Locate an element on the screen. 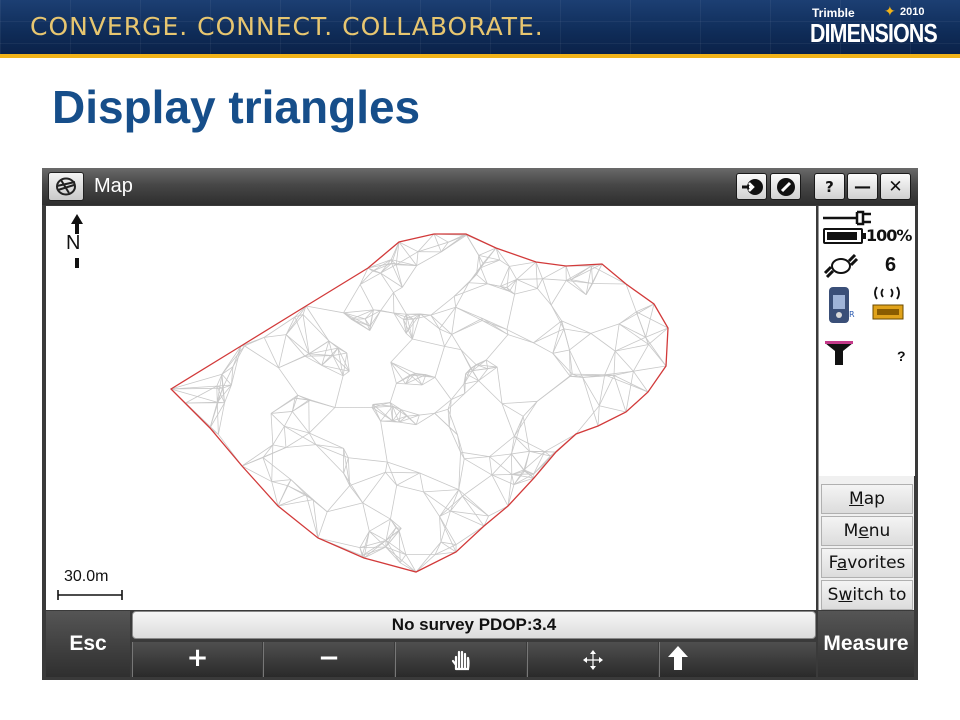 Image resolution: width=960 pixels, height=720 pixels. side-menu-switch-to: Switch to is located at coordinates (867, 595).